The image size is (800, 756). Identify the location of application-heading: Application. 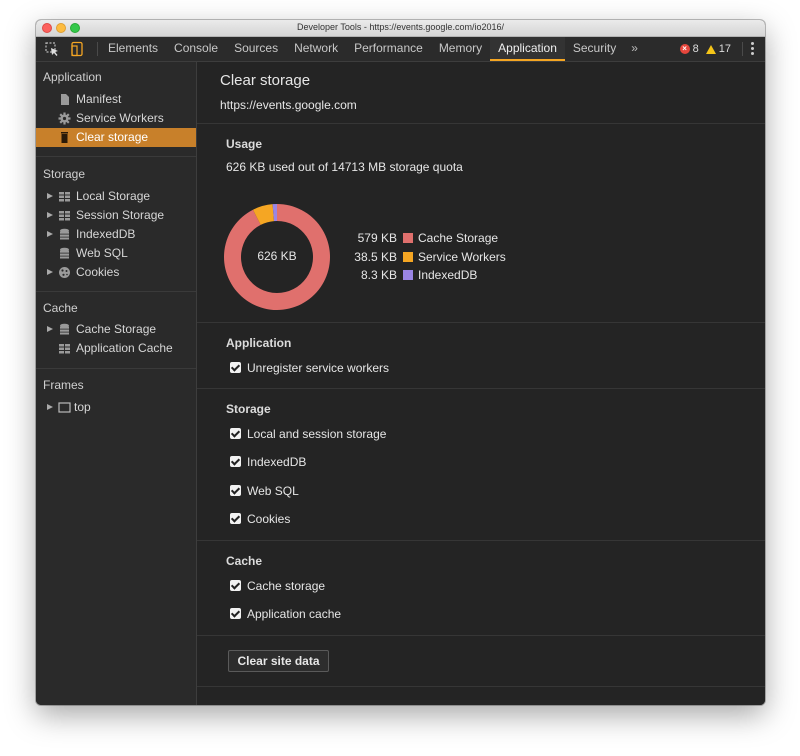
(259, 343).